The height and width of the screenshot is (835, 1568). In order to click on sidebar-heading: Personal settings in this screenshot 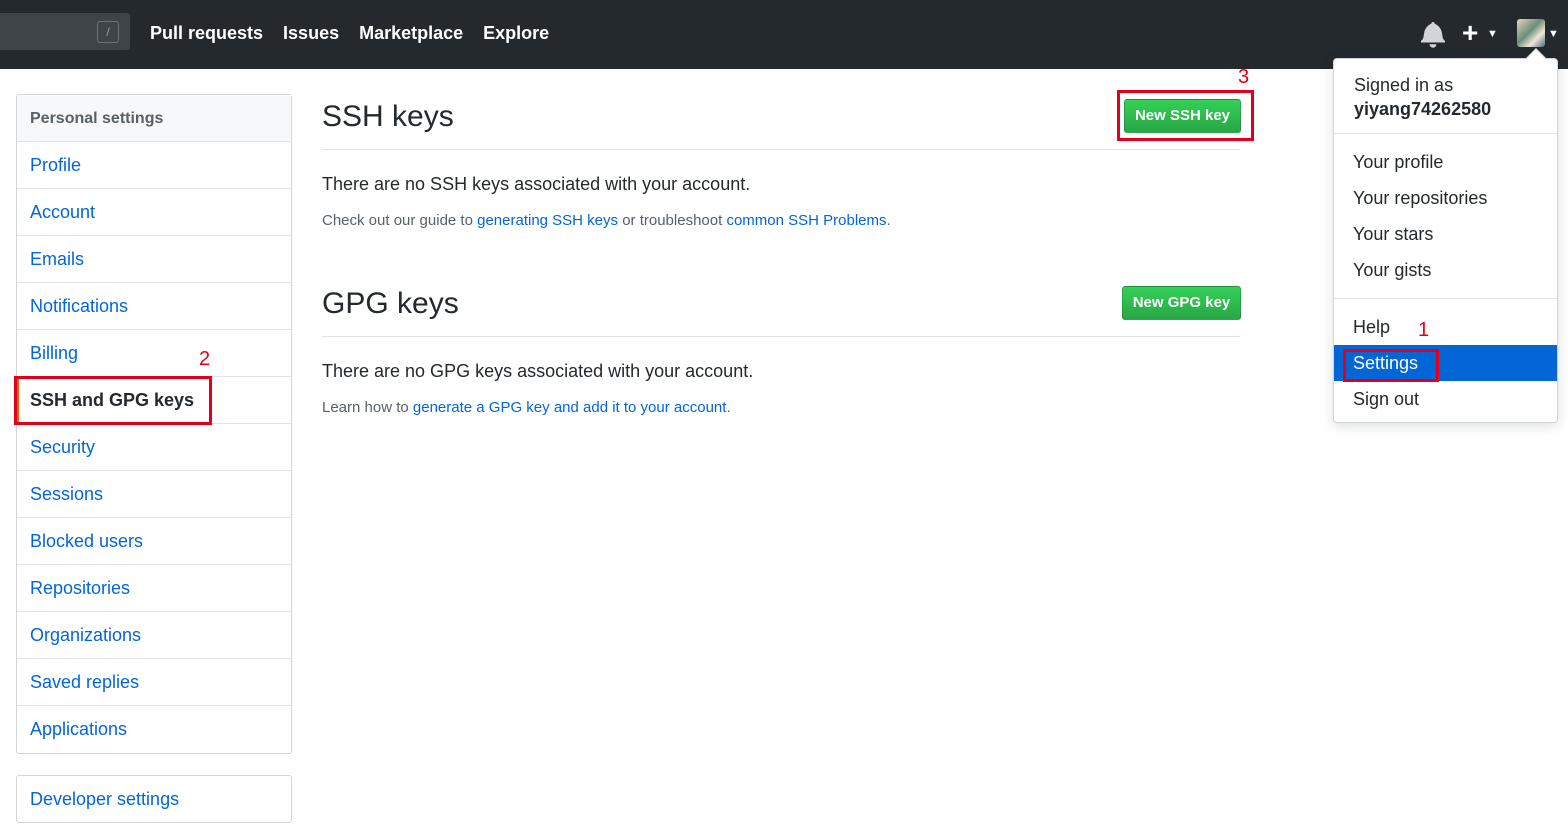, I will do `click(154, 118)`.